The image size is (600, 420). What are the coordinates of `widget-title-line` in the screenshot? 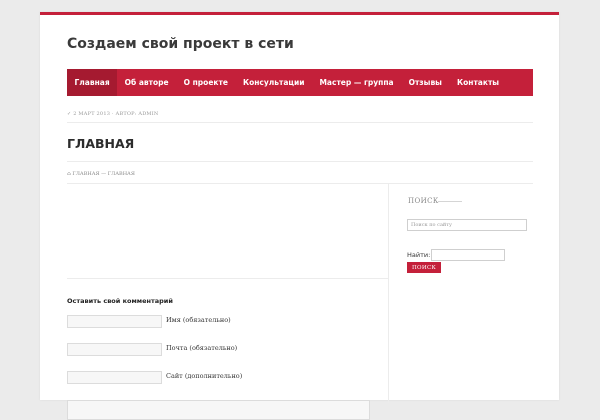 It's located at (450, 201).